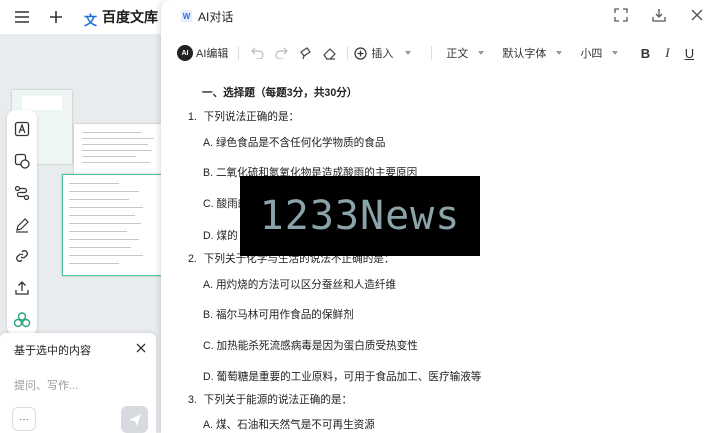  What do you see at coordinates (220, 236) in the screenshot?
I see `option: D. 煤的` at bounding box center [220, 236].